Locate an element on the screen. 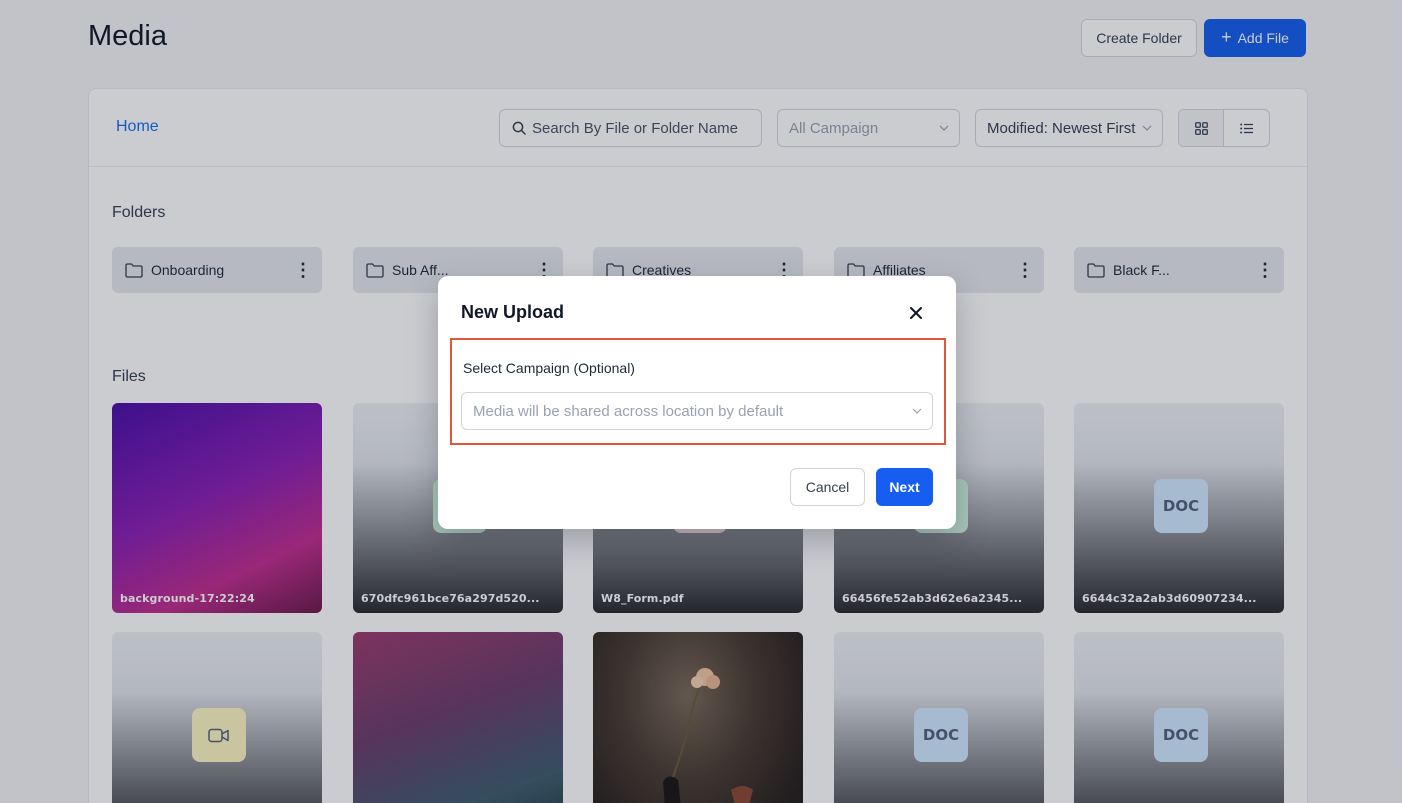  chevron-down-icon is located at coordinates (917, 411).